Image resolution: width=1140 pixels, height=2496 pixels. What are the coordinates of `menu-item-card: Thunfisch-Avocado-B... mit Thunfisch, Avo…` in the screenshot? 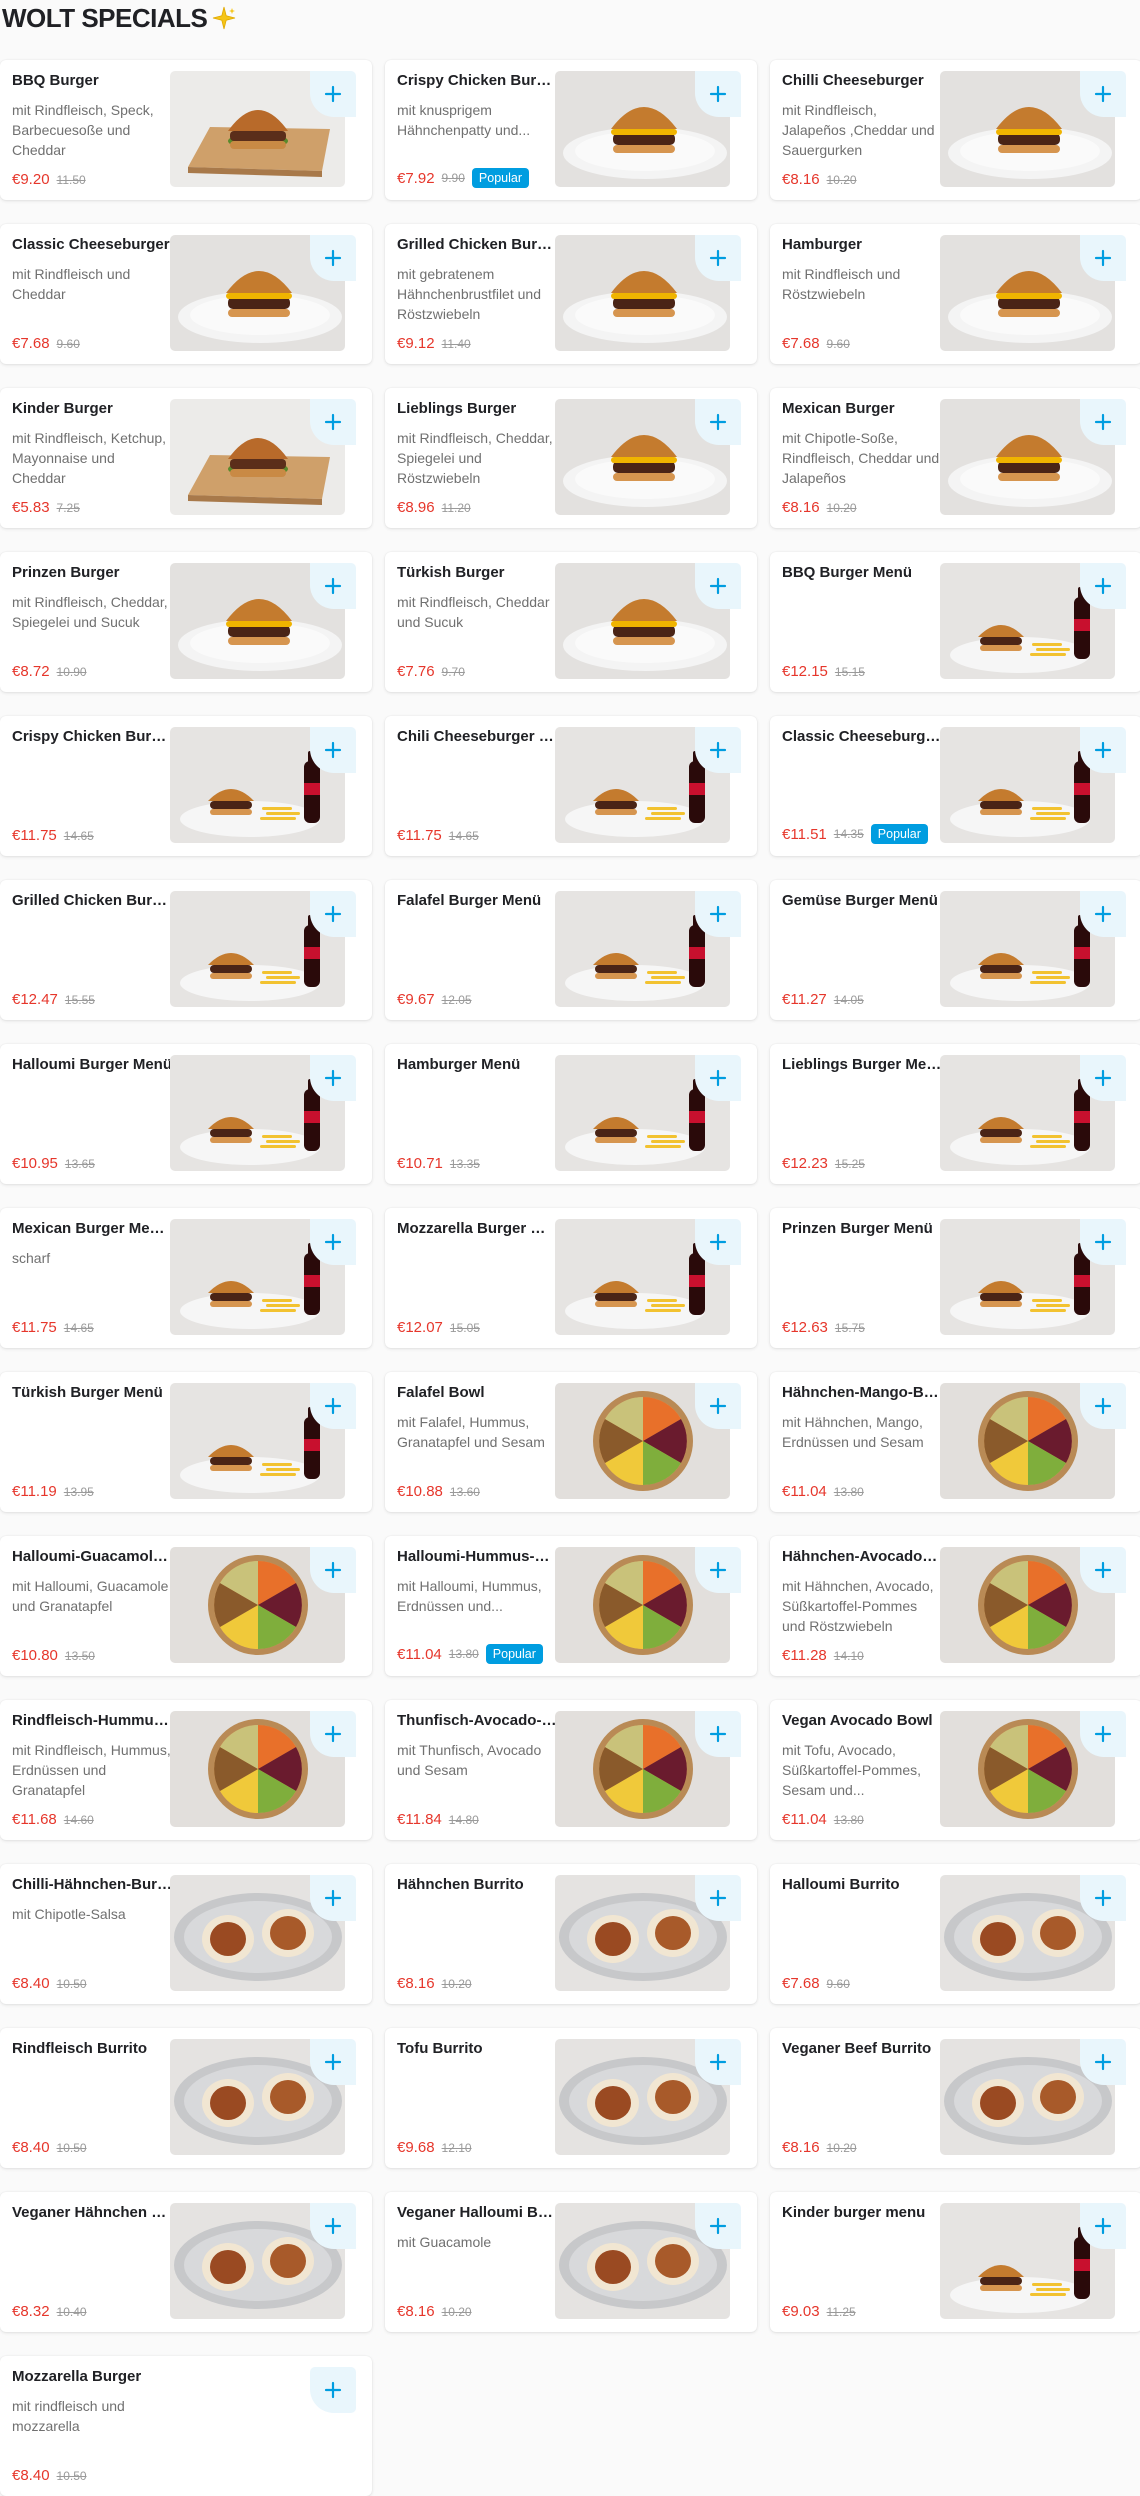 It's located at (571, 1770).